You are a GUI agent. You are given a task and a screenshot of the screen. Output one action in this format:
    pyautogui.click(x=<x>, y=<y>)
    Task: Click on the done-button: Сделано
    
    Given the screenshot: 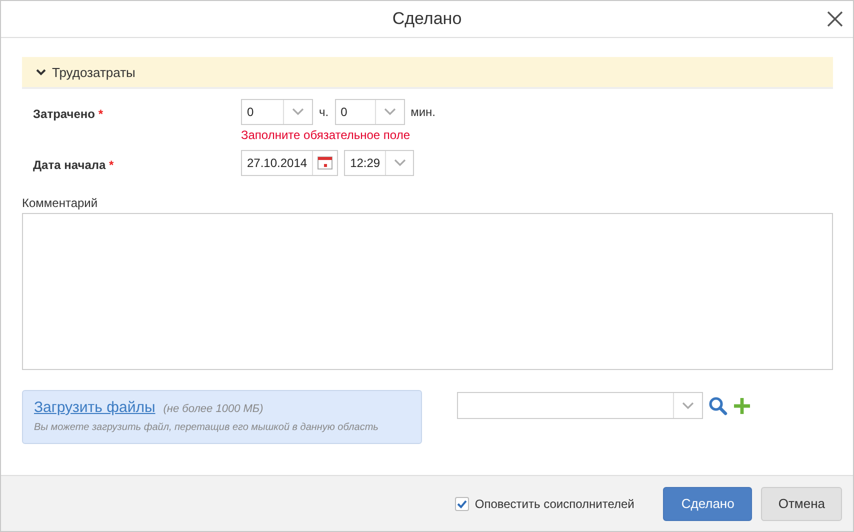 What is the action you would take?
    pyautogui.click(x=707, y=503)
    